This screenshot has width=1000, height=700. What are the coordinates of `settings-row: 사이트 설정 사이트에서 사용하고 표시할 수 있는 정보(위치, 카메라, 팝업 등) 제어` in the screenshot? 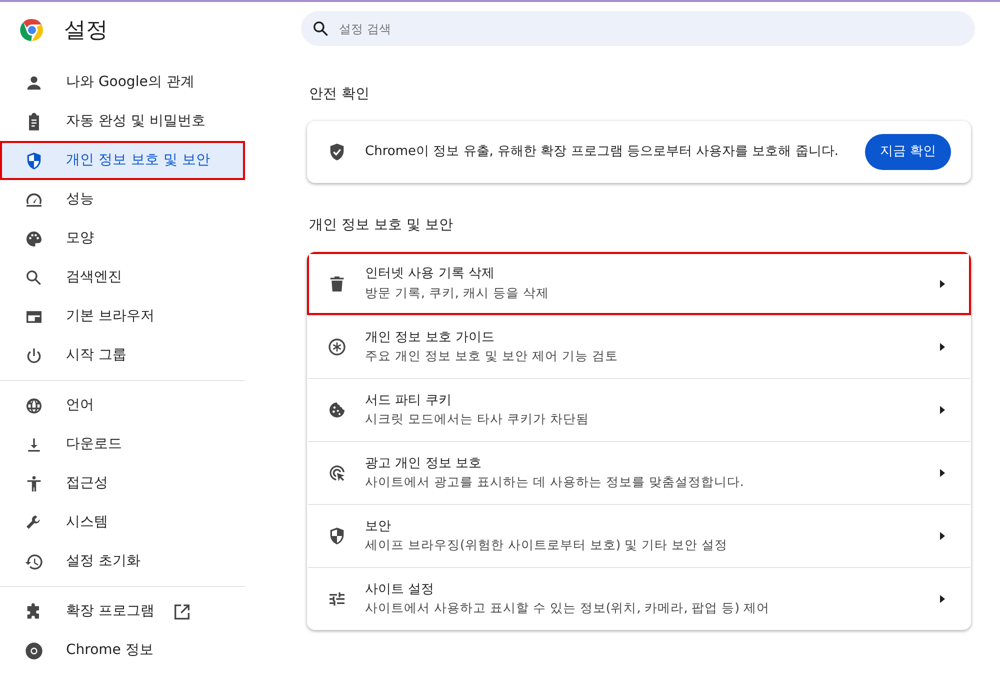 It's located at (639, 598).